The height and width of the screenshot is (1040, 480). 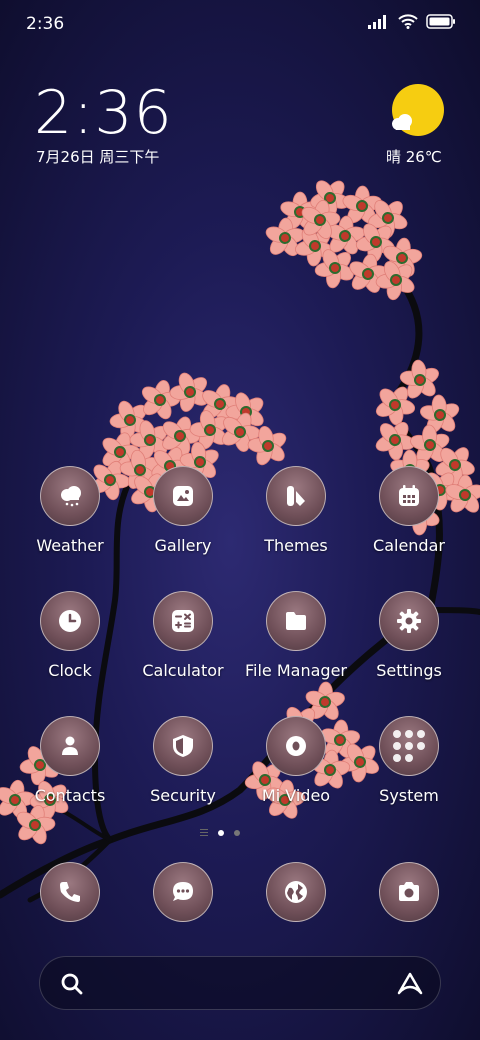 I want to click on app-label: Contacts, so click(x=70, y=795).